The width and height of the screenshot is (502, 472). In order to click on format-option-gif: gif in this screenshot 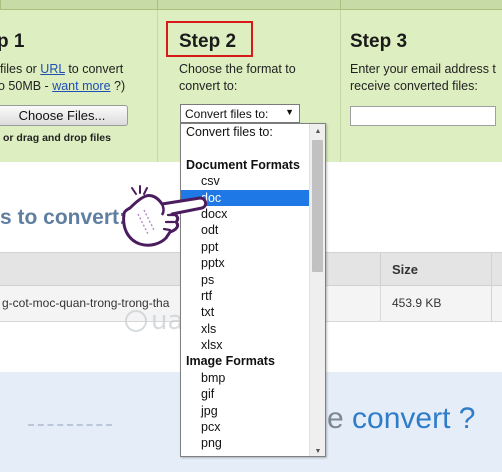, I will do `click(245, 394)`.